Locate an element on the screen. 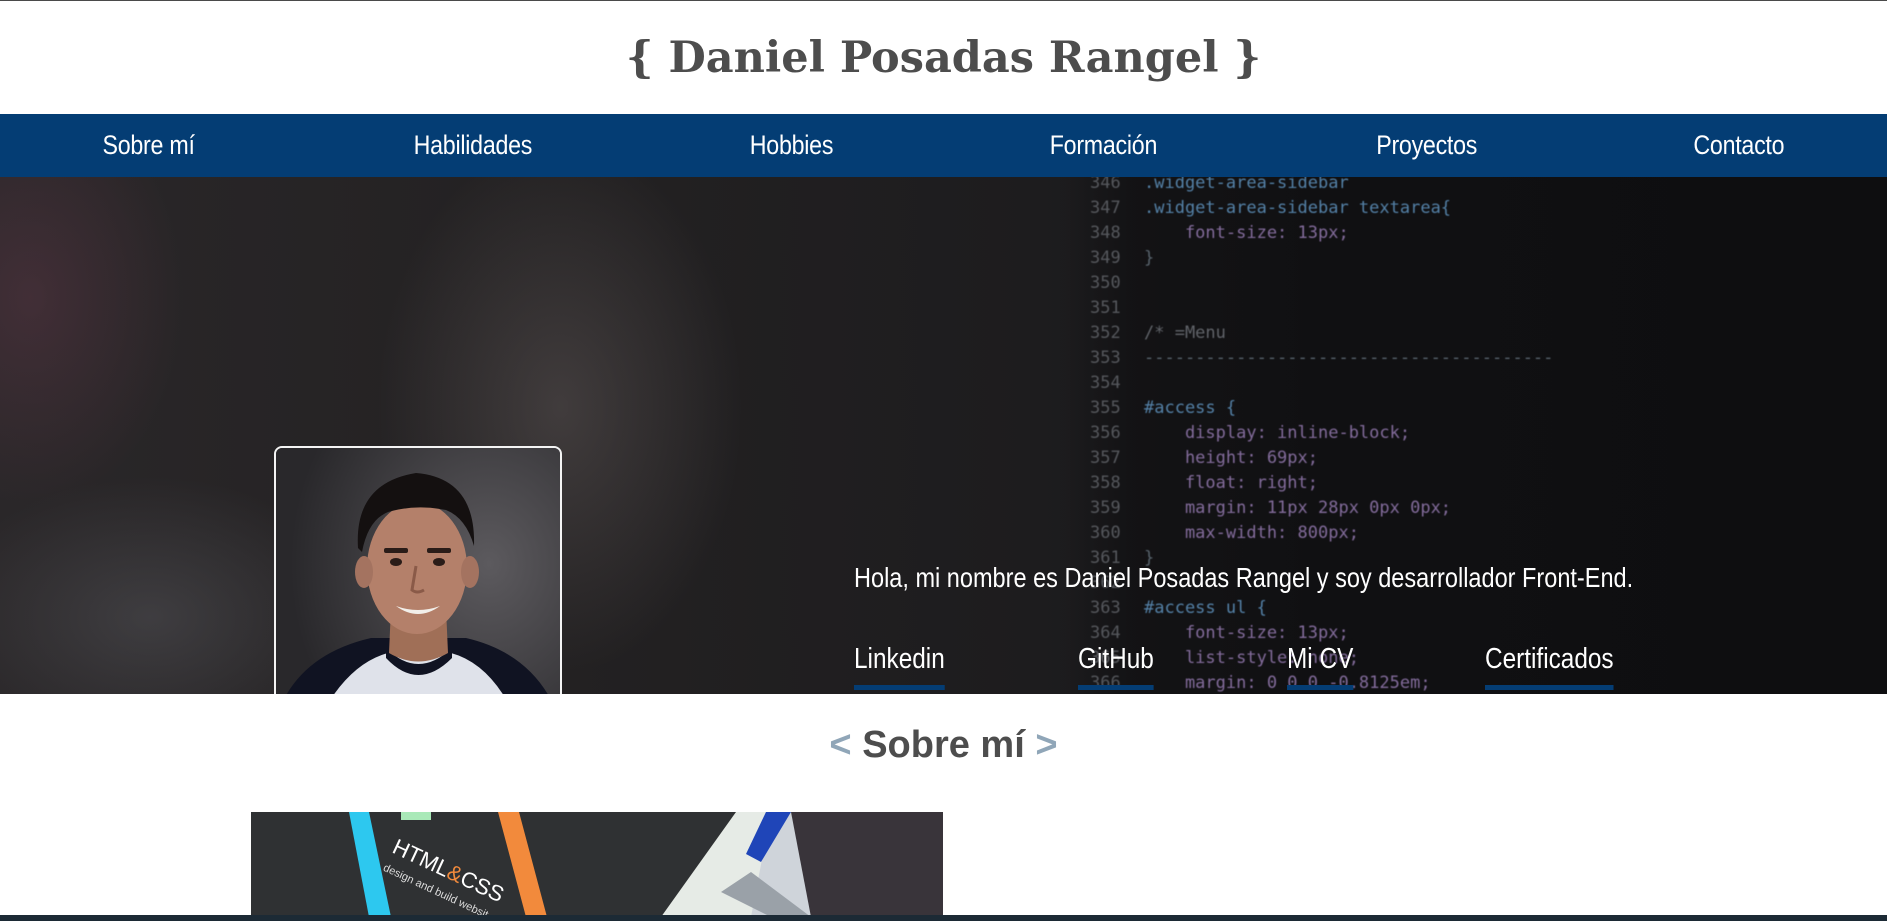 This screenshot has height=921, width=1887. code-line-text: display: inline-block; is located at coordinates (1277, 433).